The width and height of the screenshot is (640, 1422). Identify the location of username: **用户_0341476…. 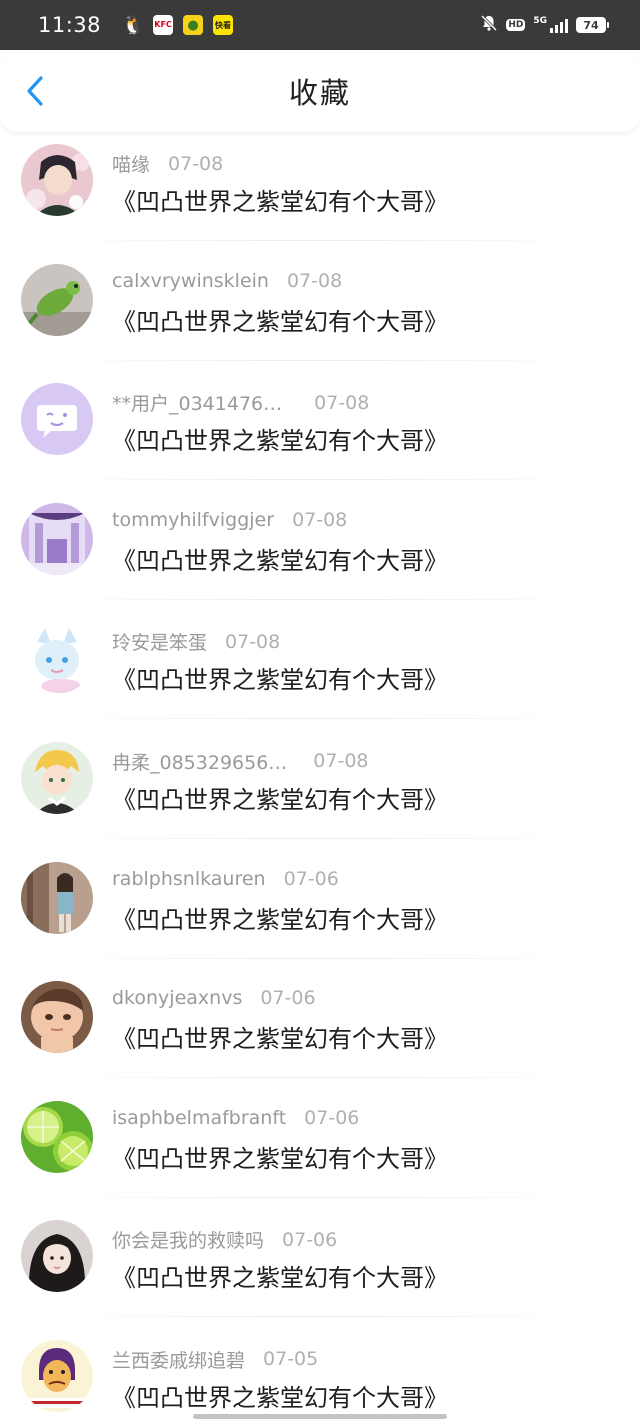
(197, 402).